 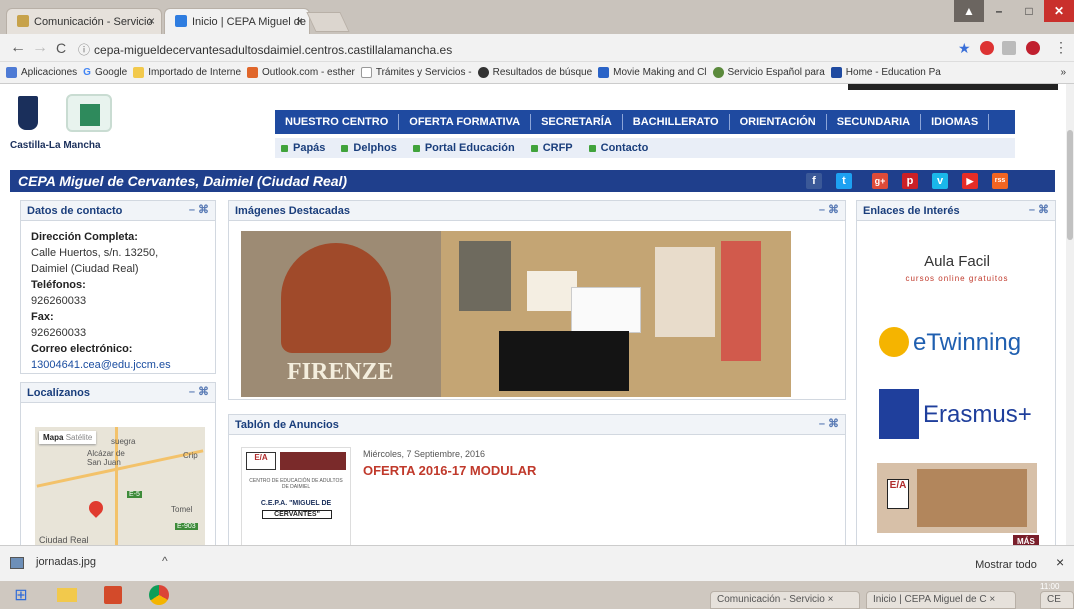 I want to click on close-download-bar-icon: ×, so click(x=1060, y=562).